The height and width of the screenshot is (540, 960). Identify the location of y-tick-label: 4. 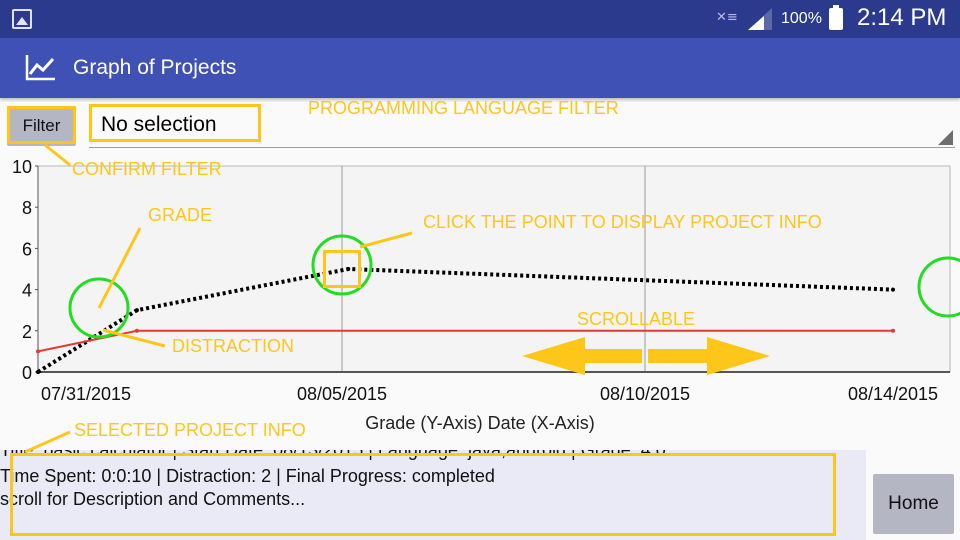
(27, 291).